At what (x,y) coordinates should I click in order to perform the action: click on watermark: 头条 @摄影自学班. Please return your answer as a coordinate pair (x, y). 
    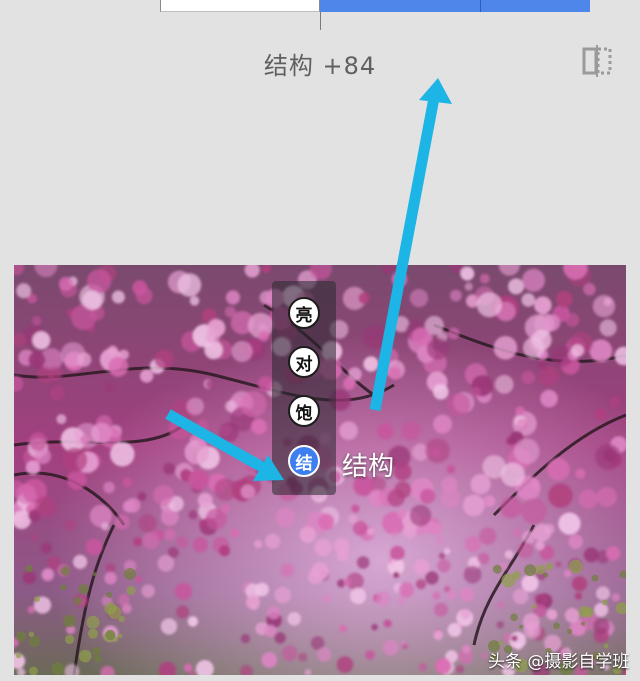
    Looking at the image, I should click on (559, 662).